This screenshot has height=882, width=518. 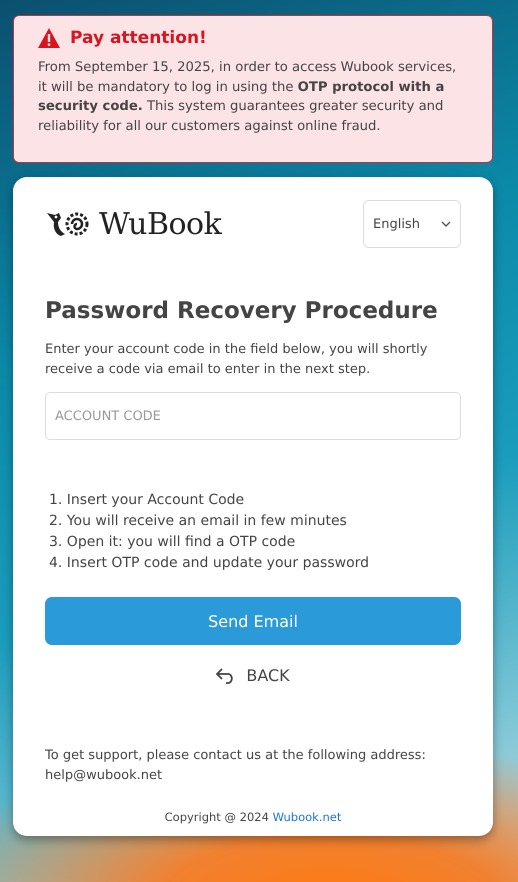 What do you see at coordinates (307, 817) in the screenshot?
I see `wubook-link: Wubook.net` at bounding box center [307, 817].